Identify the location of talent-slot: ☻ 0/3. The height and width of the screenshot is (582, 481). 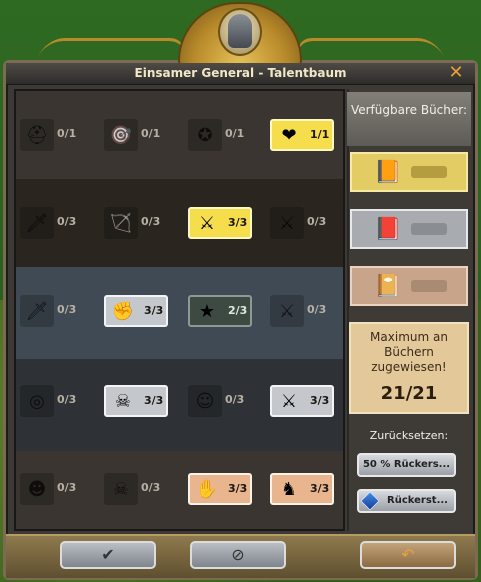
(52, 489).